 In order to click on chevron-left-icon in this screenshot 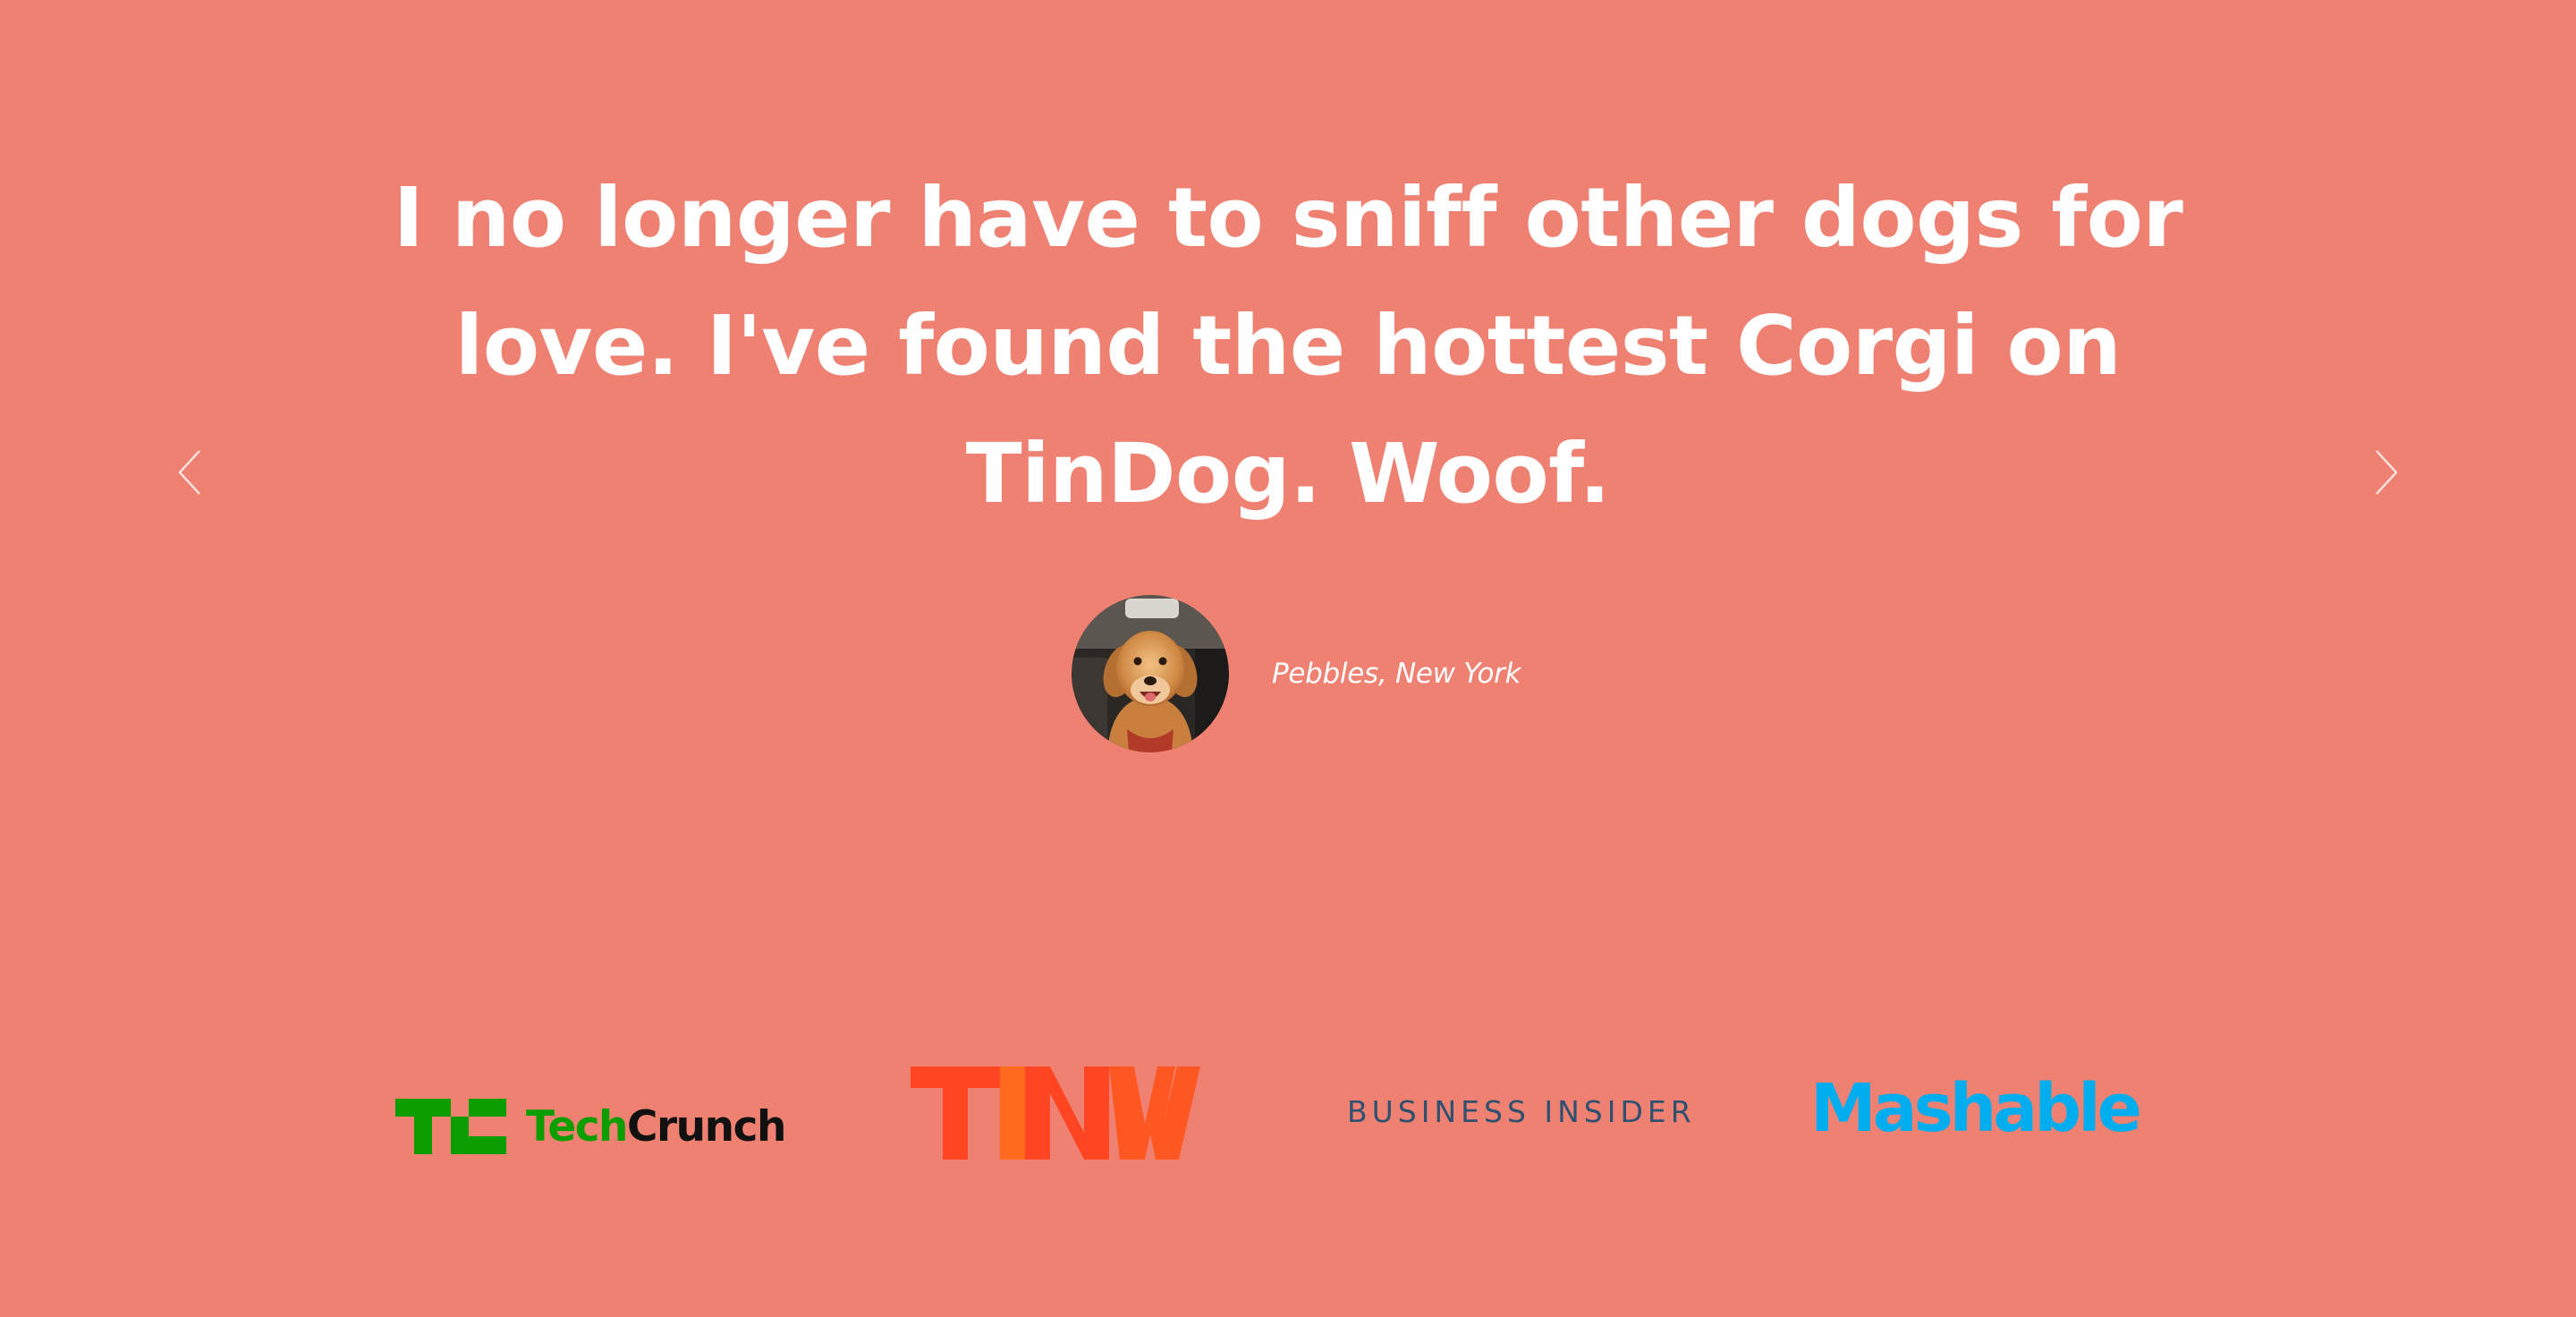, I will do `click(189, 472)`.